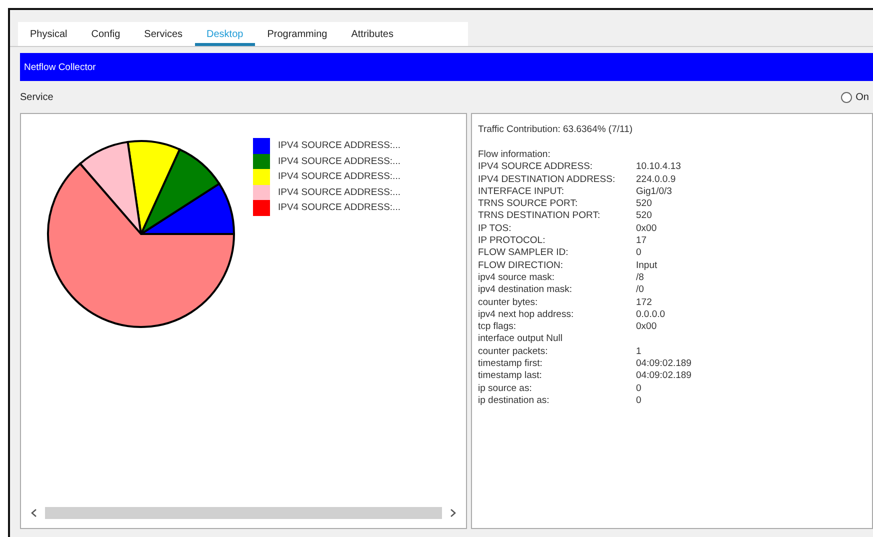 The width and height of the screenshot is (873, 537). I want to click on field-value: 172, so click(644, 302).